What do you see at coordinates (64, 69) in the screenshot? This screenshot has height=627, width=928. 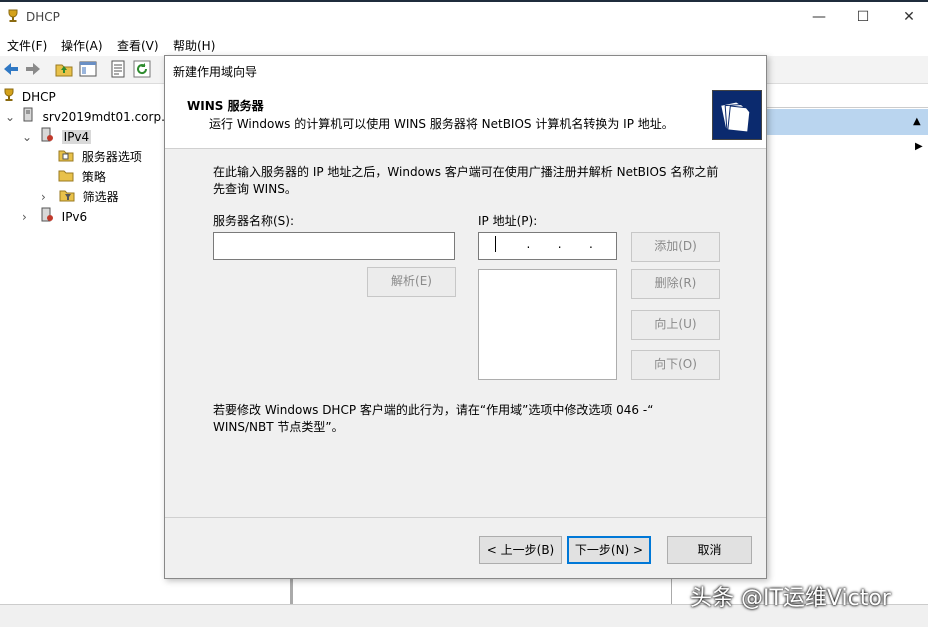 I see `up-folder-icon` at bounding box center [64, 69].